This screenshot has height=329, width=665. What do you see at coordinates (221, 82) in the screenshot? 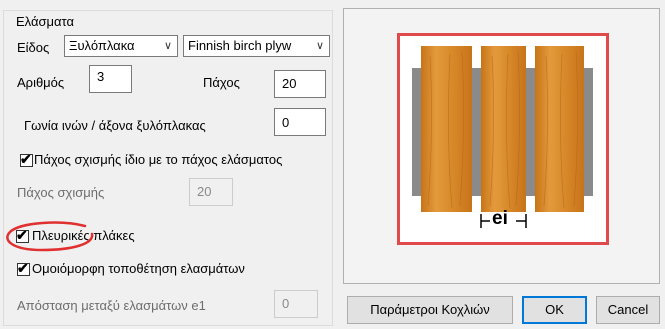
I see `thickness-label: Πάχος` at bounding box center [221, 82].